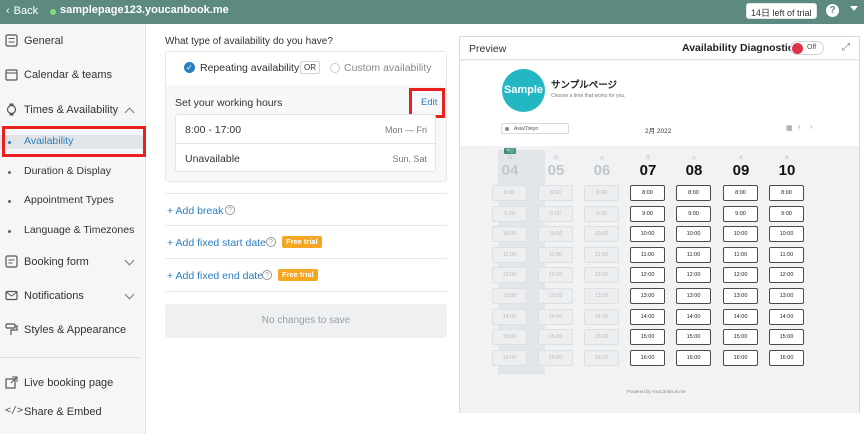 Image resolution: width=864 pixels, height=434 pixels. I want to click on powered-by: Powered by YouCanBook.me, so click(656, 391).